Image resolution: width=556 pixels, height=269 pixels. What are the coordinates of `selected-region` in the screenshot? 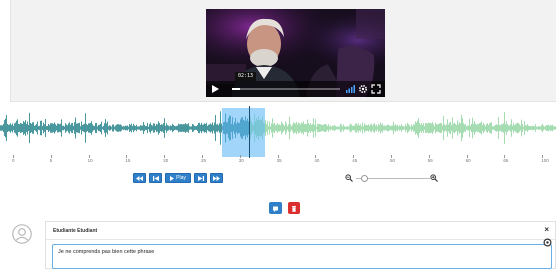 It's located at (243, 132).